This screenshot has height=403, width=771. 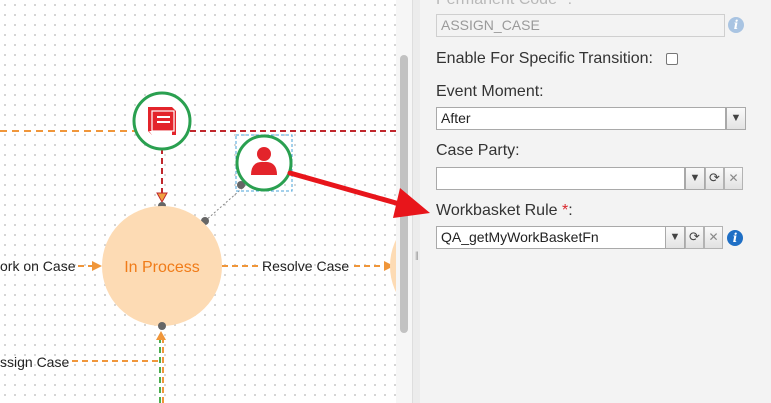 I want to click on annotation-arrow-overlay, so click(x=358, y=194).